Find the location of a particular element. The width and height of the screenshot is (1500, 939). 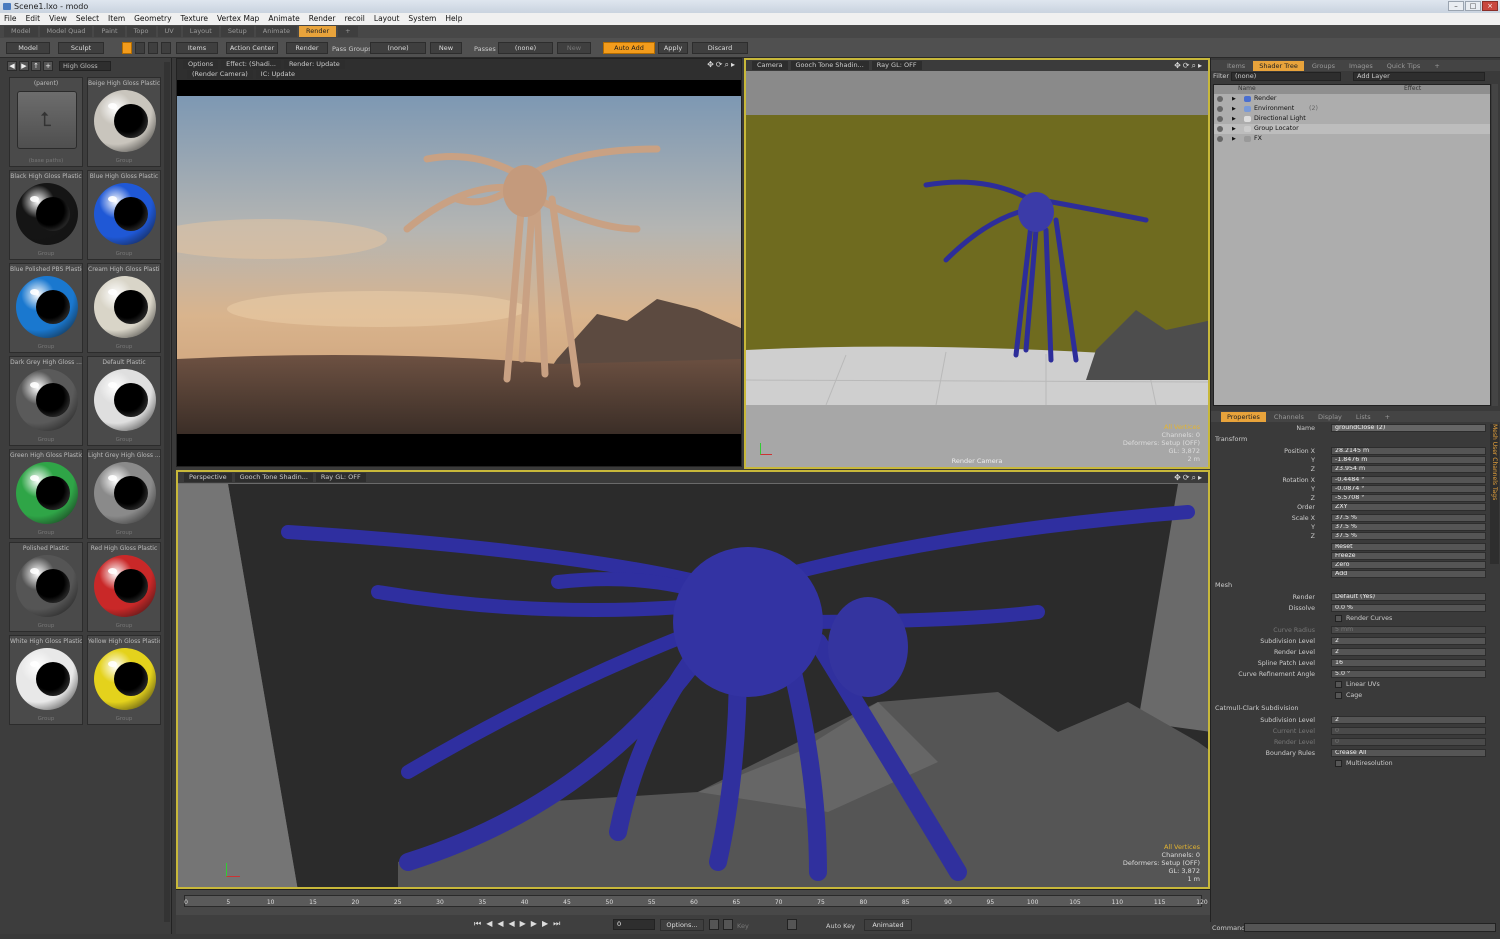

preset-item: Cream High Gloss Plastic Group is located at coordinates (124, 308).